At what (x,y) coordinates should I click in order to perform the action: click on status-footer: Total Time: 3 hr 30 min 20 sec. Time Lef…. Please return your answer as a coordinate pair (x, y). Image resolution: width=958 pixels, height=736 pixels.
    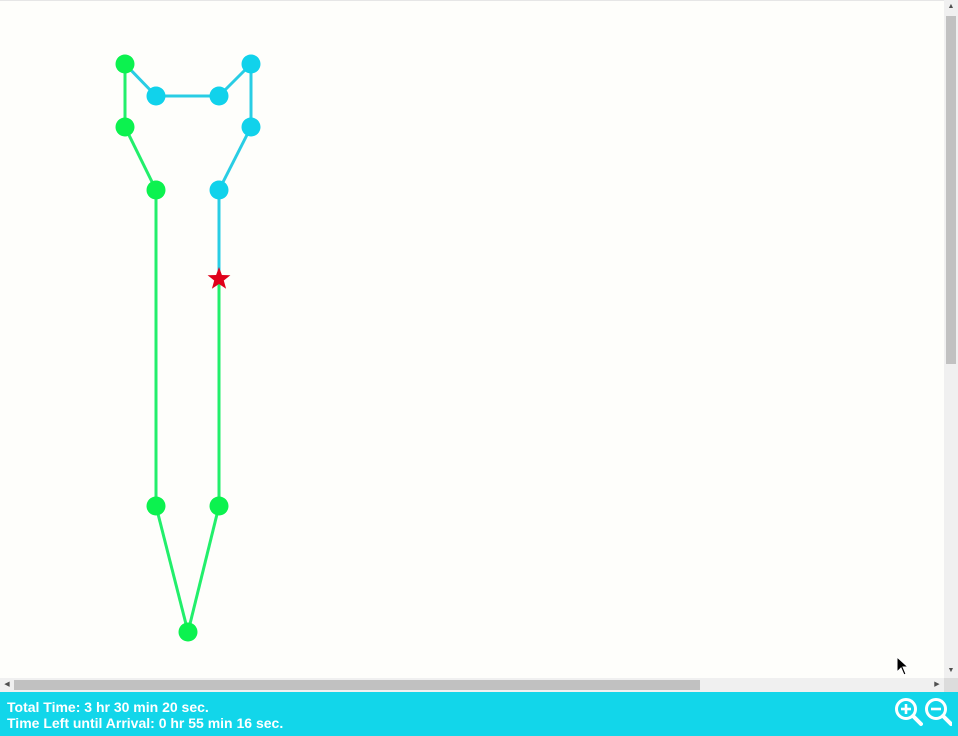
    Looking at the image, I should click on (479, 714).